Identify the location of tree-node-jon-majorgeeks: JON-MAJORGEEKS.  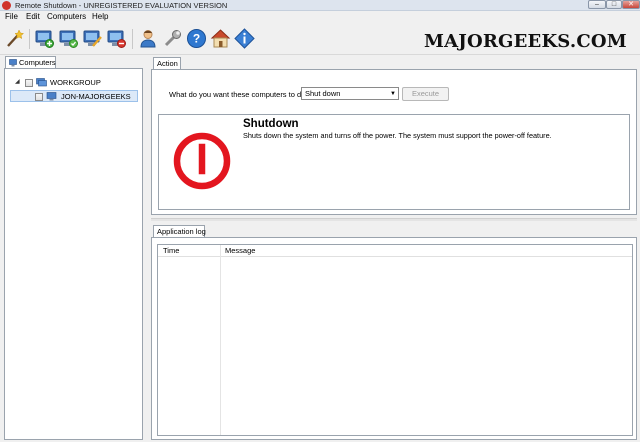
(73, 96).